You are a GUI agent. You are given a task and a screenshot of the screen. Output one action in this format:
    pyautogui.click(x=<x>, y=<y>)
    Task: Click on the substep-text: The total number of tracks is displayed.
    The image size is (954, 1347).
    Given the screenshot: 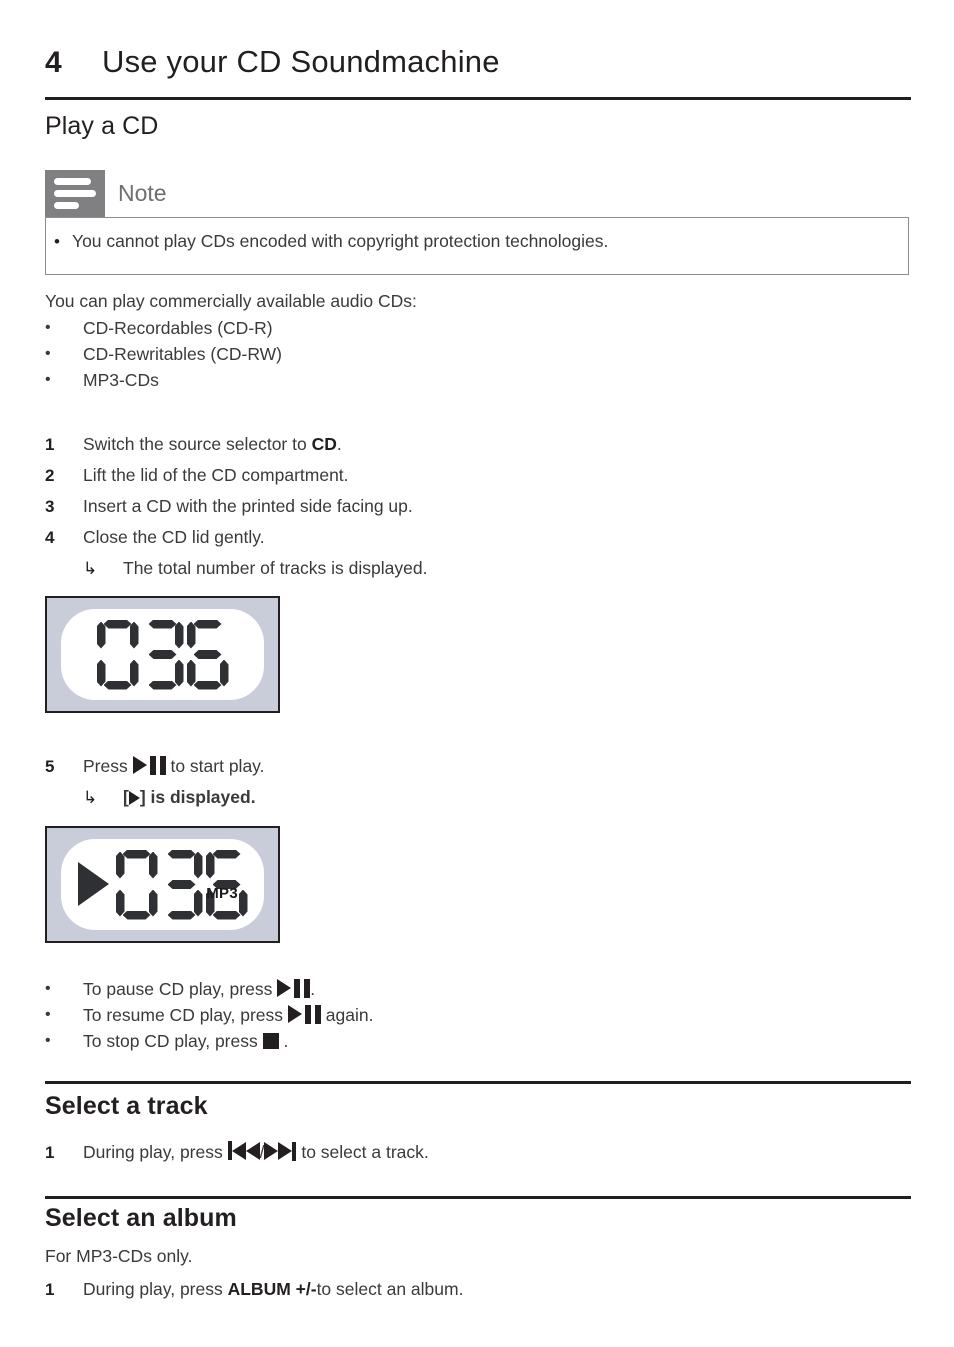 What is the action you would take?
    pyautogui.click(x=275, y=568)
    